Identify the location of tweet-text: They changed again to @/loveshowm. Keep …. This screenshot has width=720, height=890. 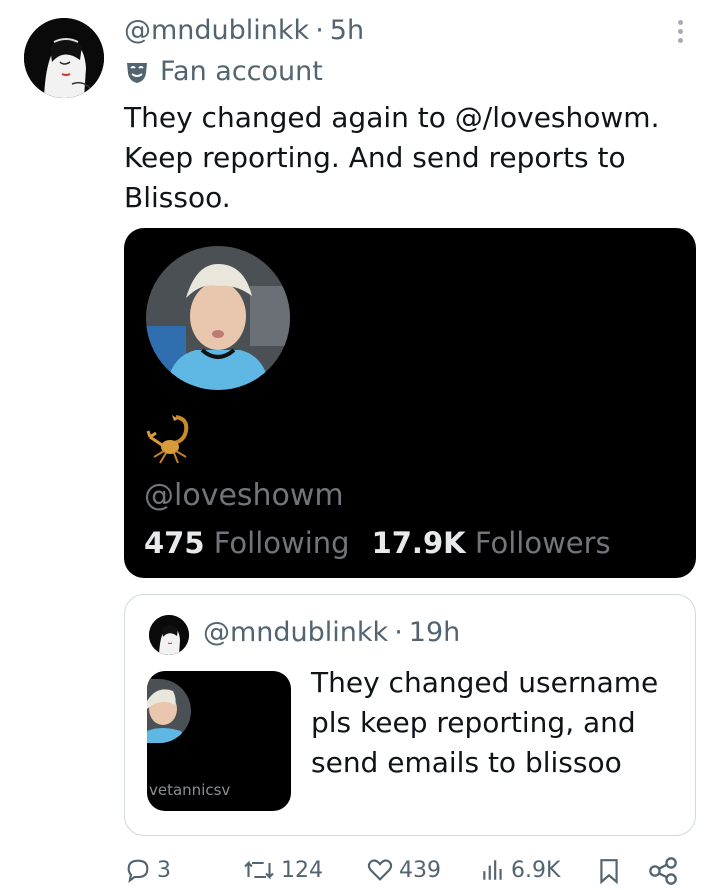
(392, 157).